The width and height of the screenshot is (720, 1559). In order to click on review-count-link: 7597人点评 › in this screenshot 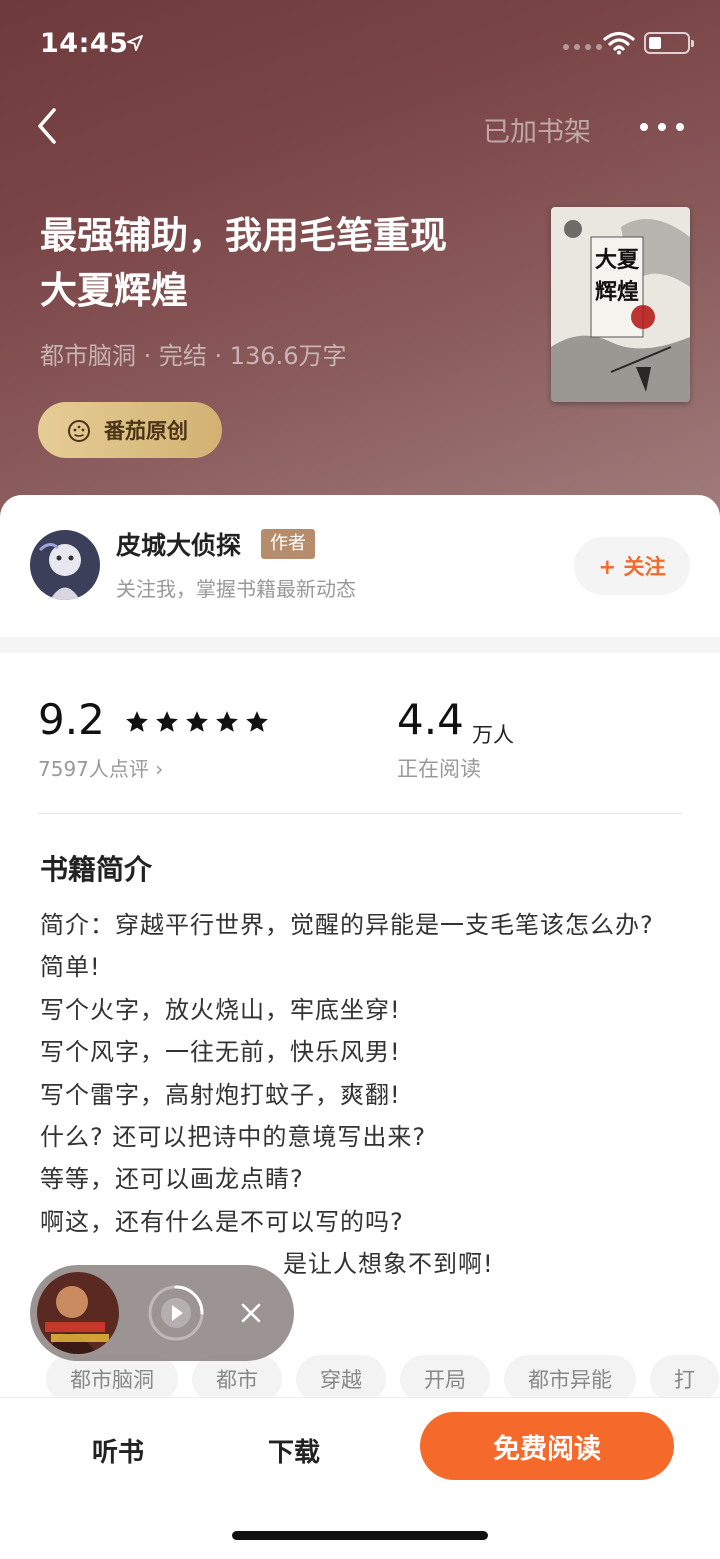, I will do `click(100, 767)`.